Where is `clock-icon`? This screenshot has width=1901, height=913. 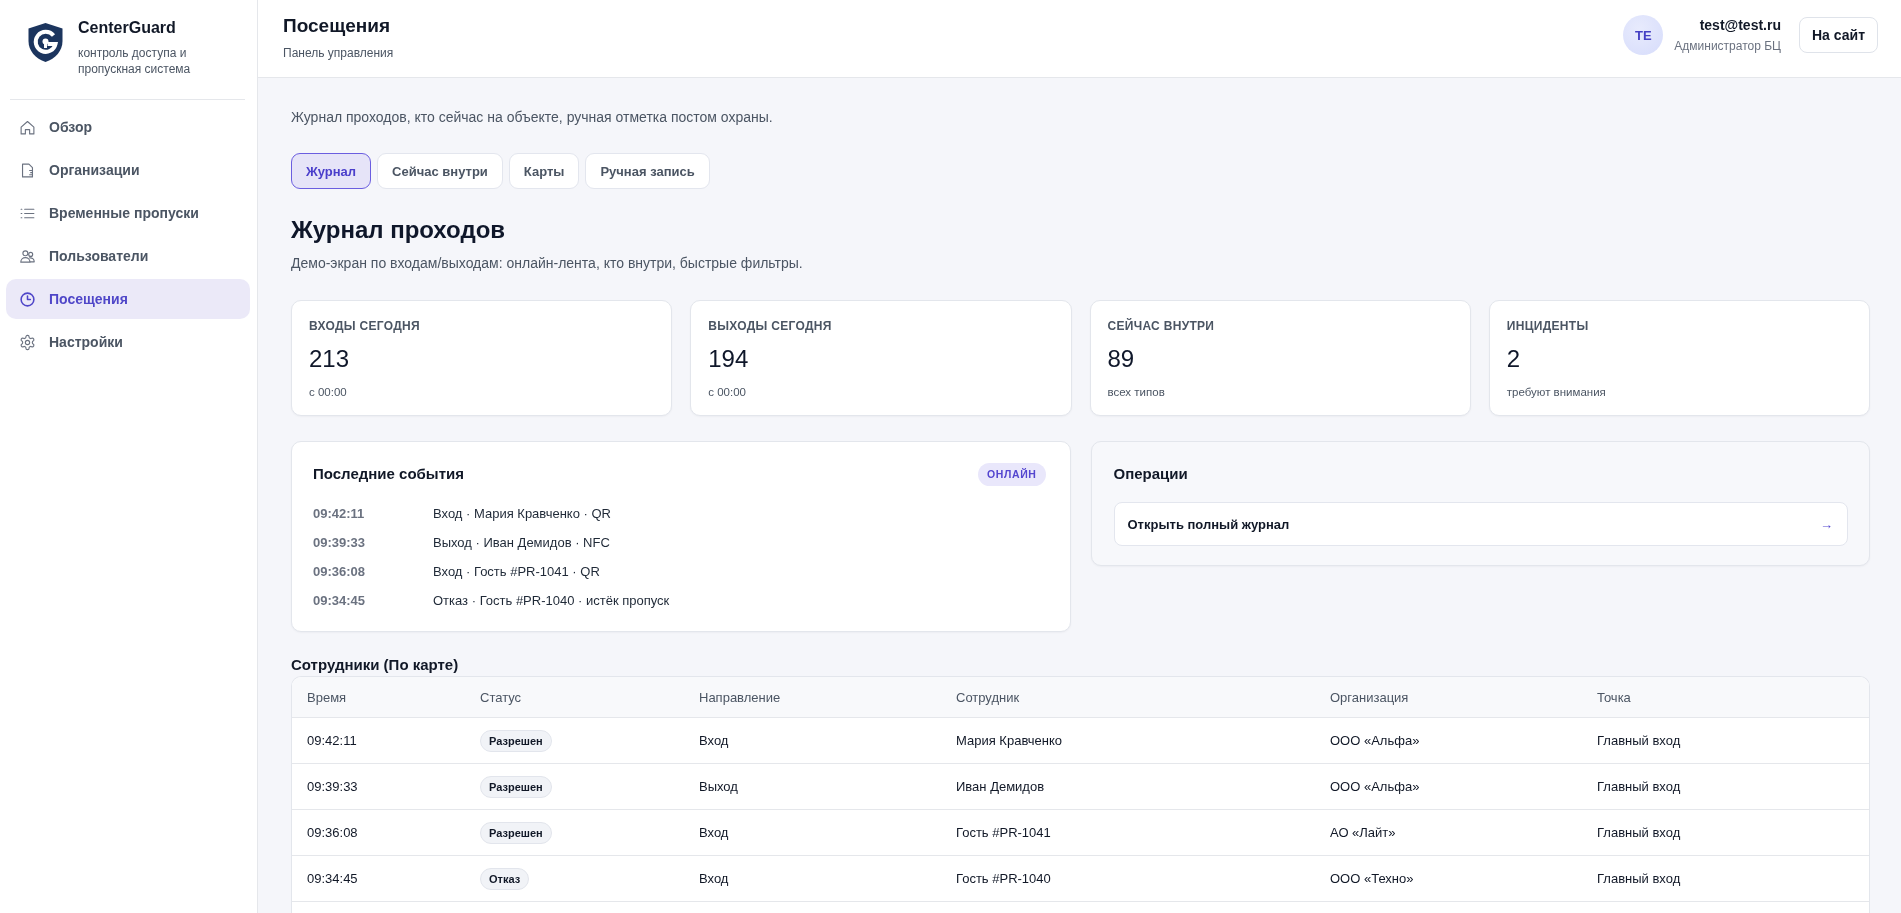 clock-icon is located at coordinates (27, 299).